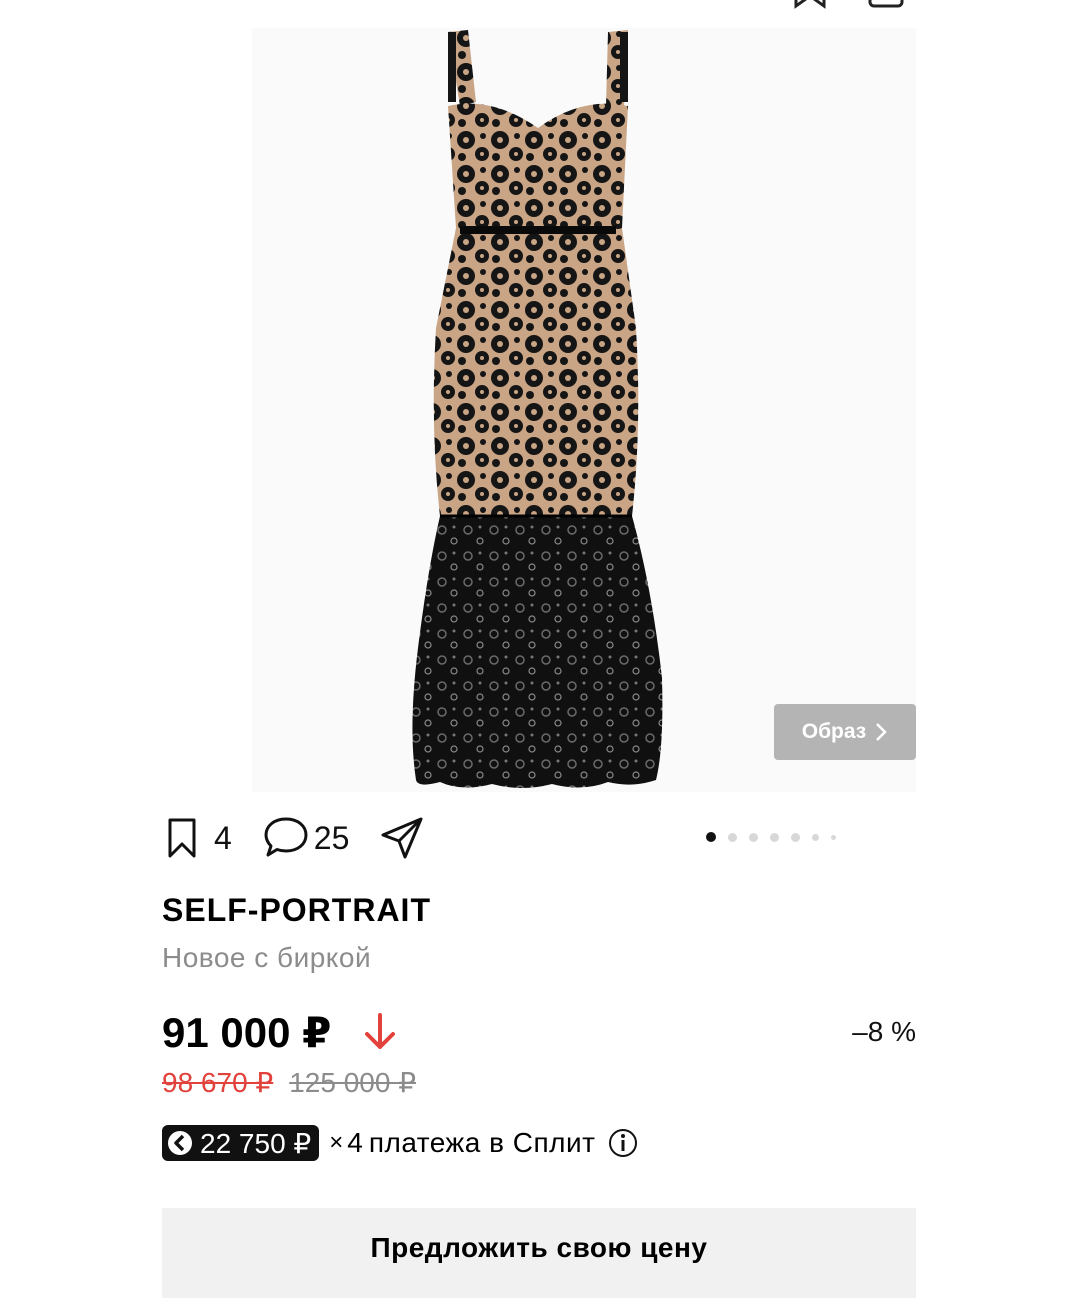  What do you see at coordinates (482, 1142) in the screenshot?
I see `split-label: платежа в Сплит` at bounding box center [482, 1142].